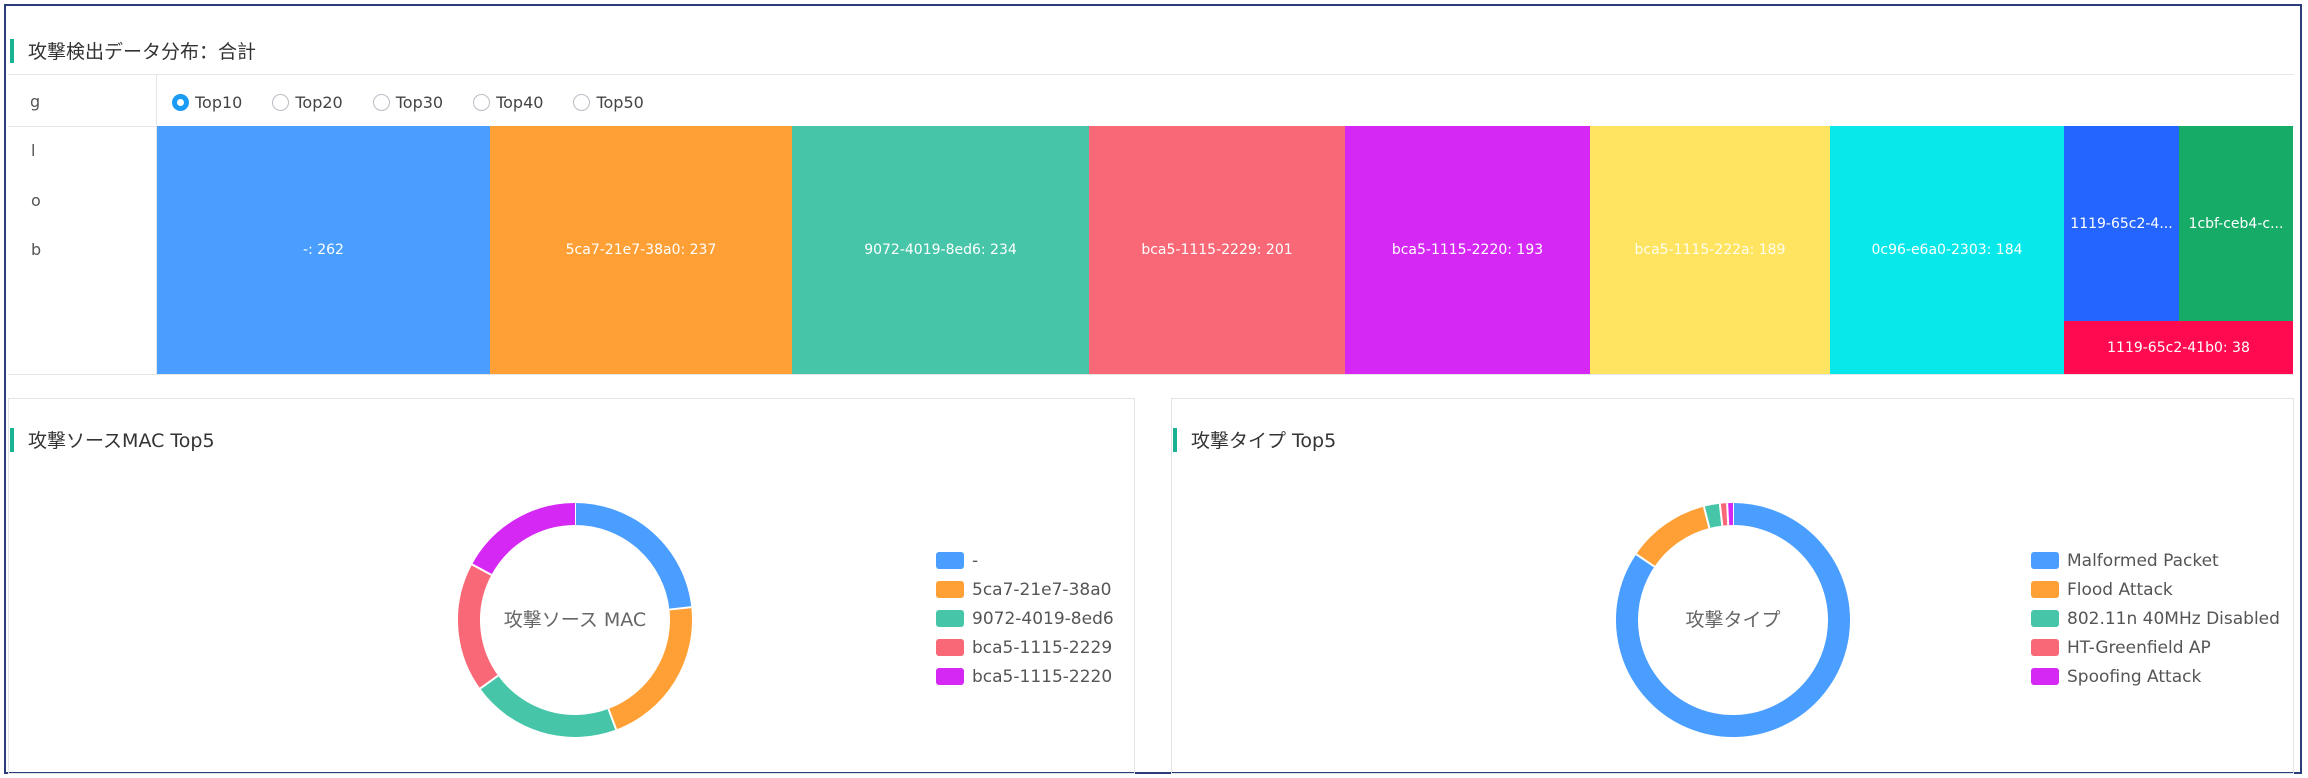 The height and width of the screenshot is (778, 2308). Describe the element at coordinates (1264, 441) in the screenshot. I see `type-panel-title-text: 攻撃タイプ Top5` at that location.